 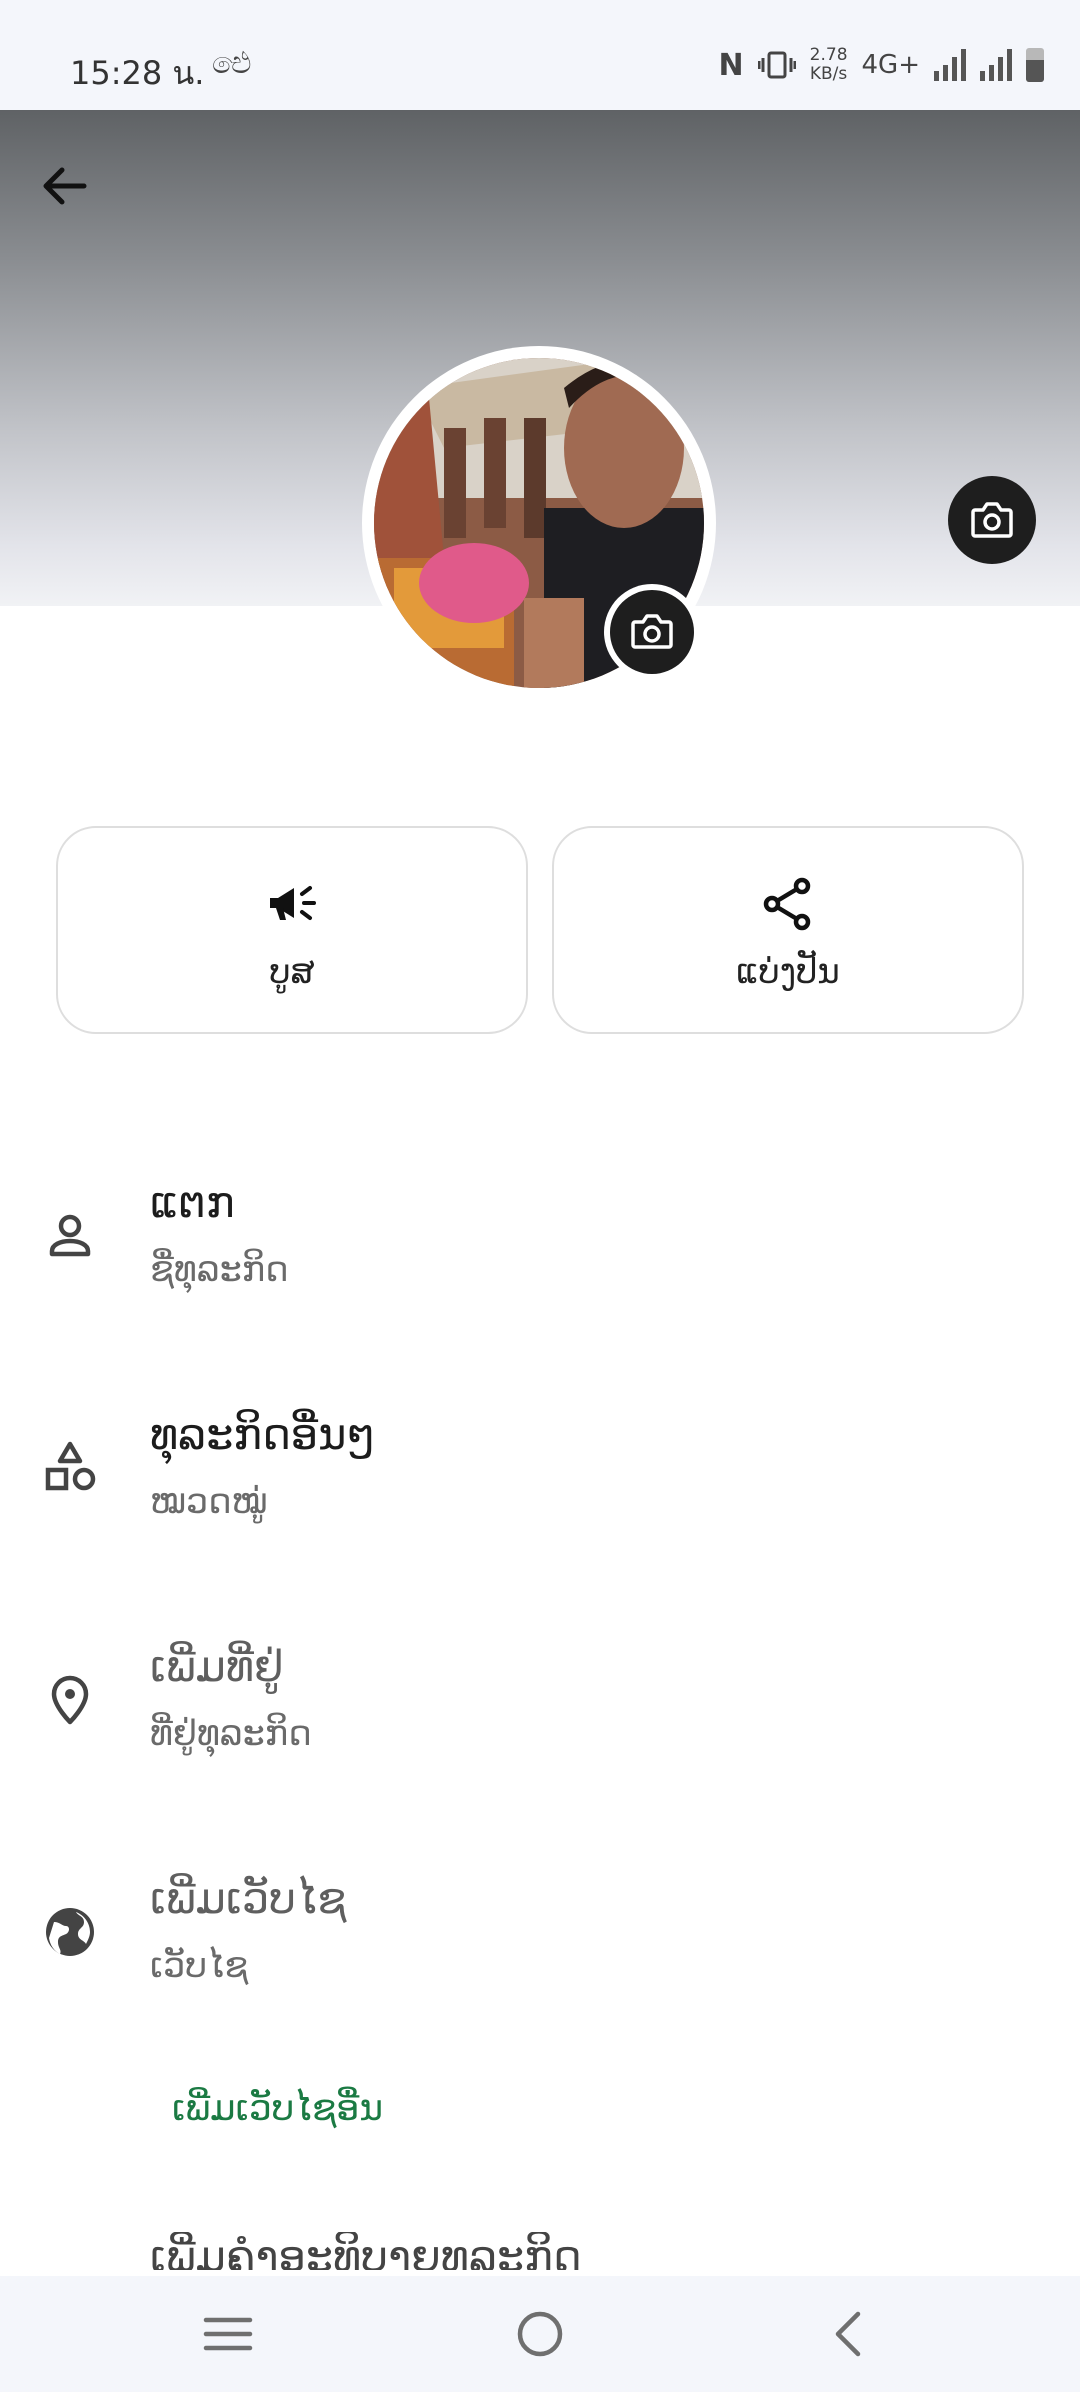 I want to click on category-value: ທຸລະກິດອື່ນໆ, so click(x=263, y=1435).